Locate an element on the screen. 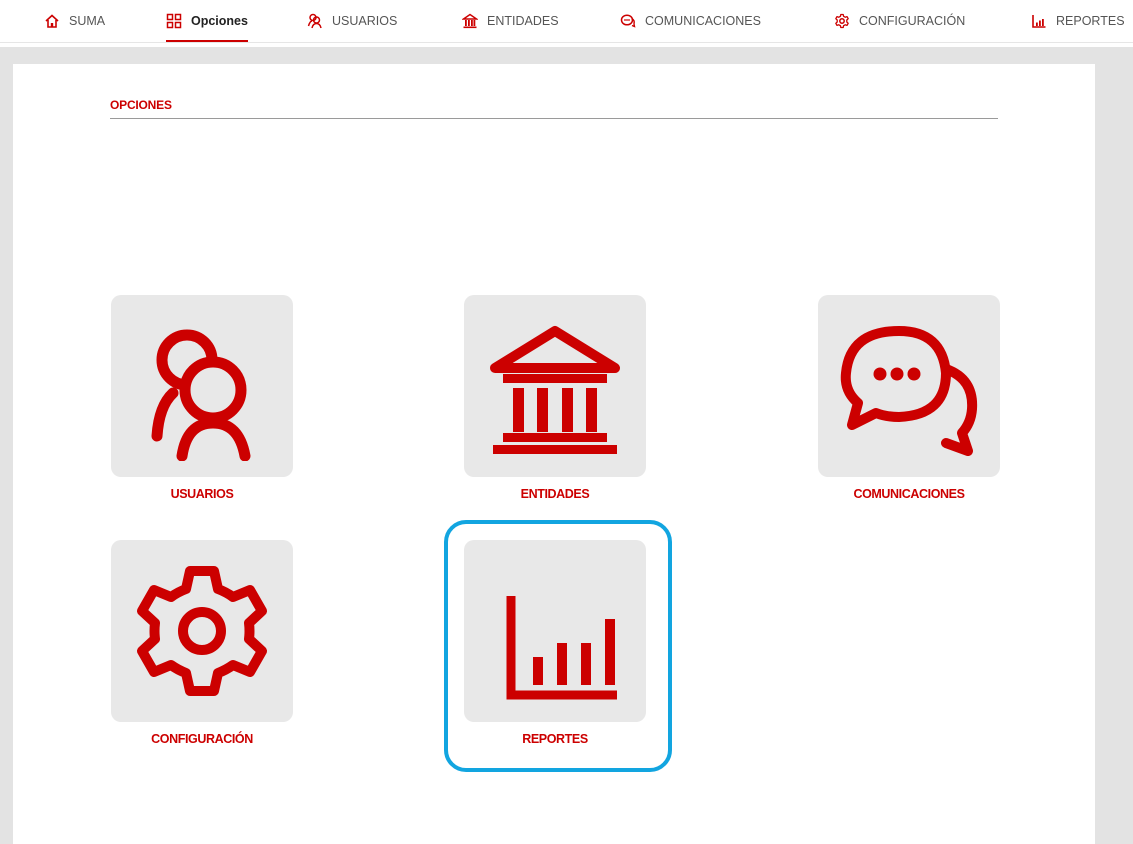  nav-item-label: Opciones is located at coordinates (219, 21).